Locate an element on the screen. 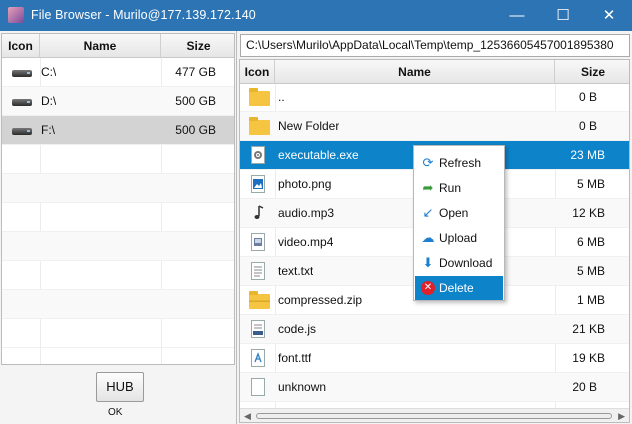 Image resolution: width=632 pixels, height=424 pixels. file-row-code: code.js 21 KB is located at coordinates (434, 329).